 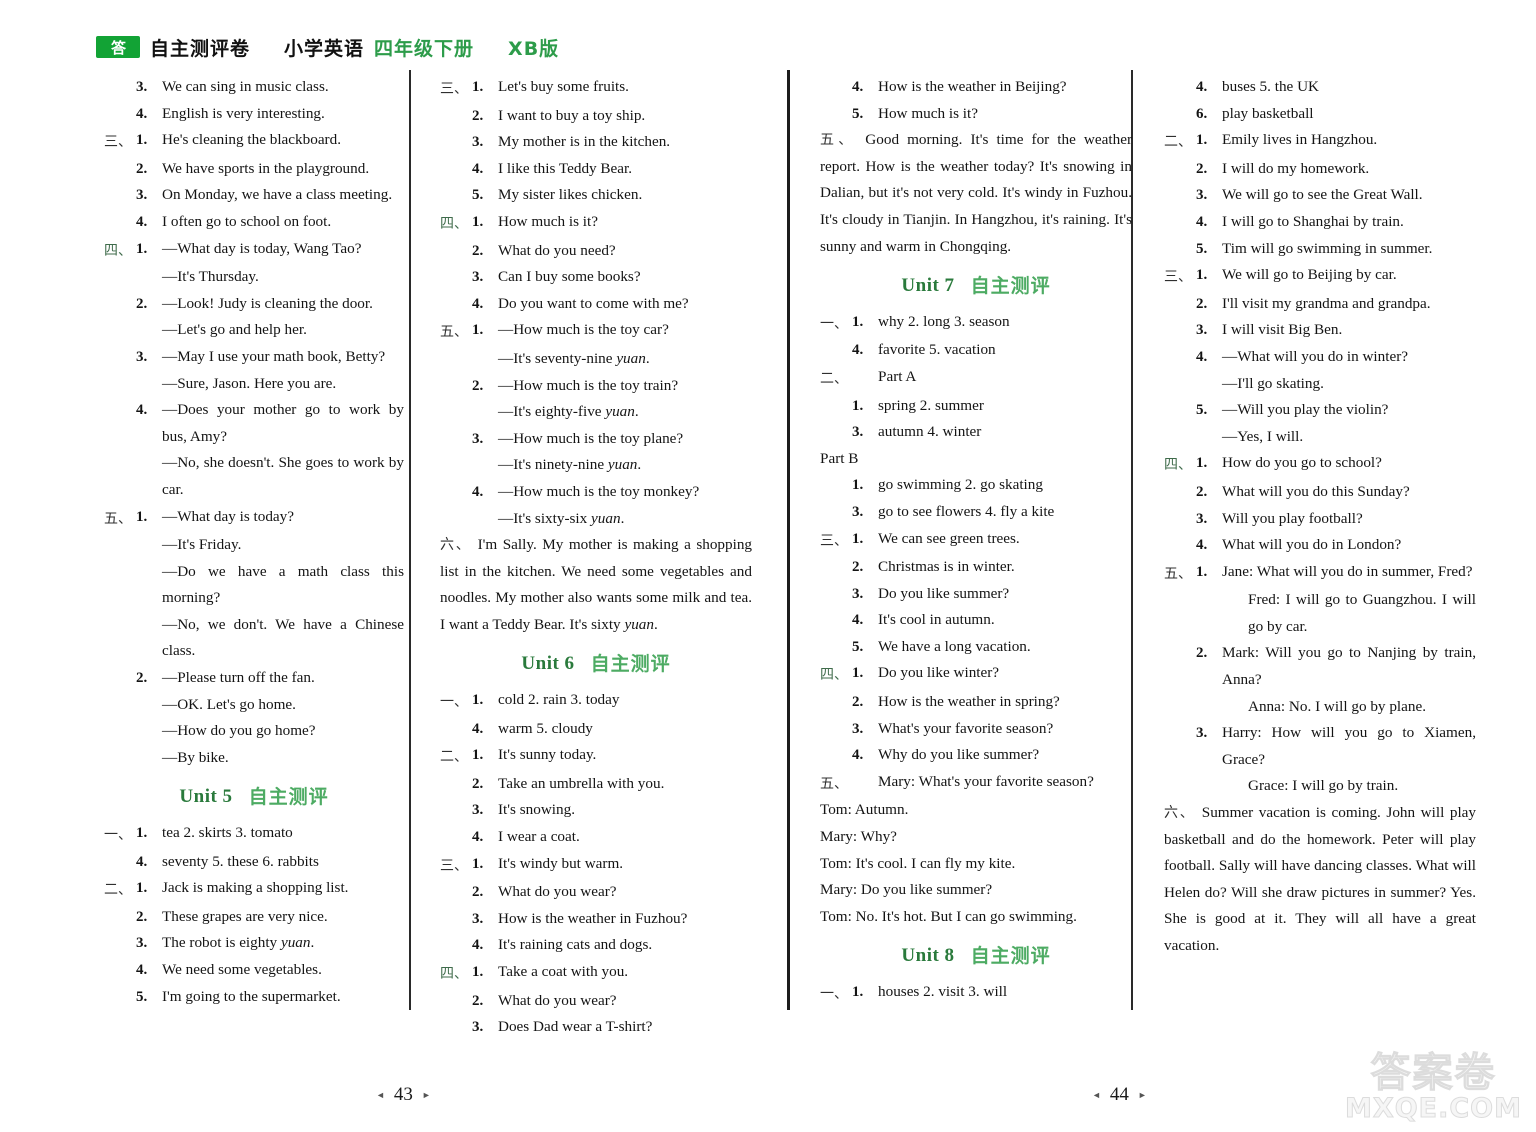 What do you see at coordinates (570, 465) in the screenshot?
I see `answer-continuation: —It's ninety-nine yuan.` at bounding box center [570, 465].